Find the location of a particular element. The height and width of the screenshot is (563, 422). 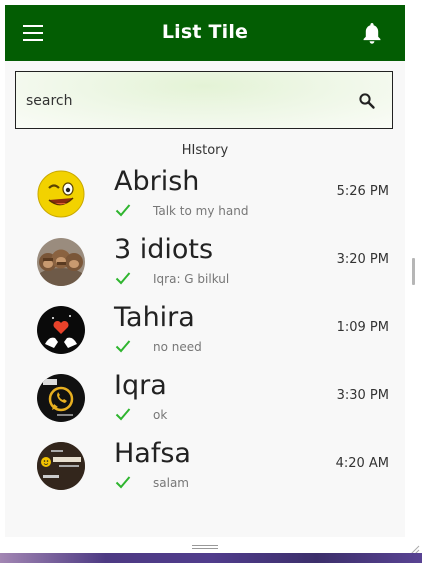

heart-hands-icon is located at coordinates (61, 330).